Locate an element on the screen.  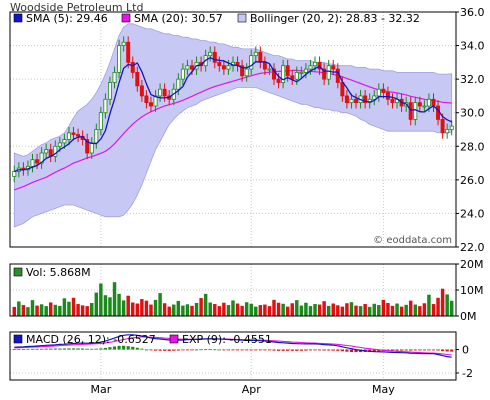
legend-sma20-label: SMA (20): 30.57 is located at coordinates (178, 18).